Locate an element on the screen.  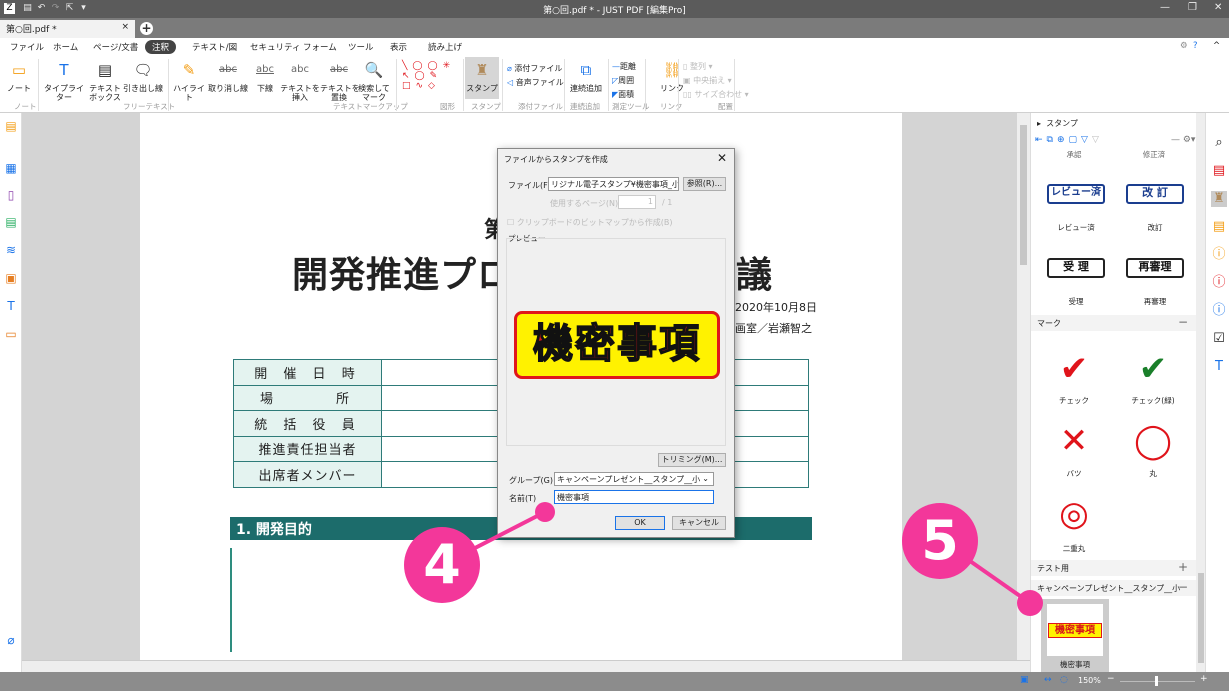
callout-lines is located at coordinates (742, 559).